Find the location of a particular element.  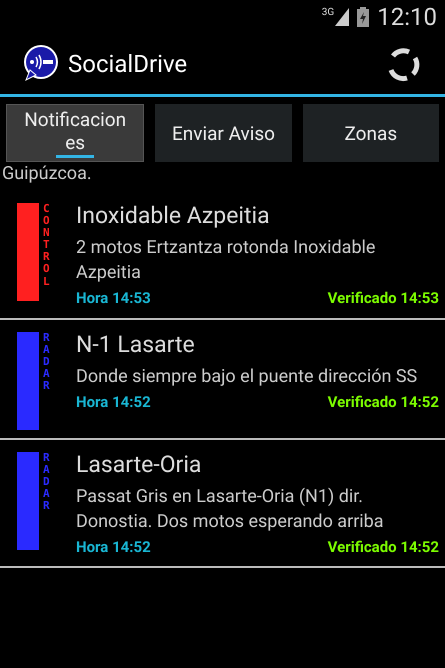

battery-icon is located at coordinates (363, 16).